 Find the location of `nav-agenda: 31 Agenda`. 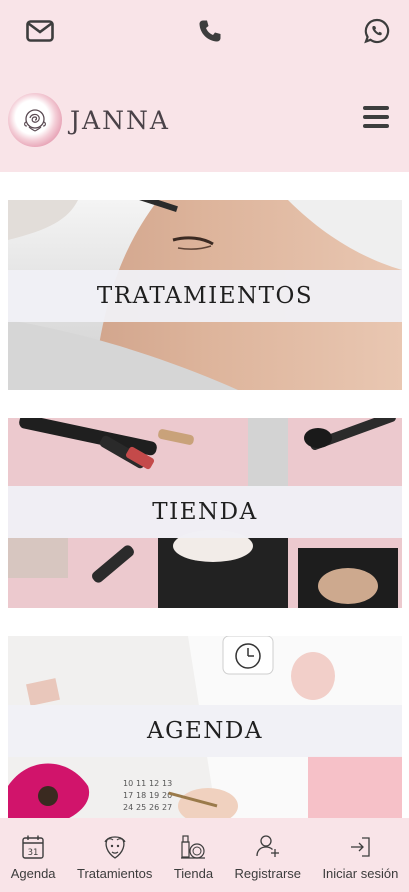

nav-agenda: 31 Agenda is located at coordinates (33, 855).